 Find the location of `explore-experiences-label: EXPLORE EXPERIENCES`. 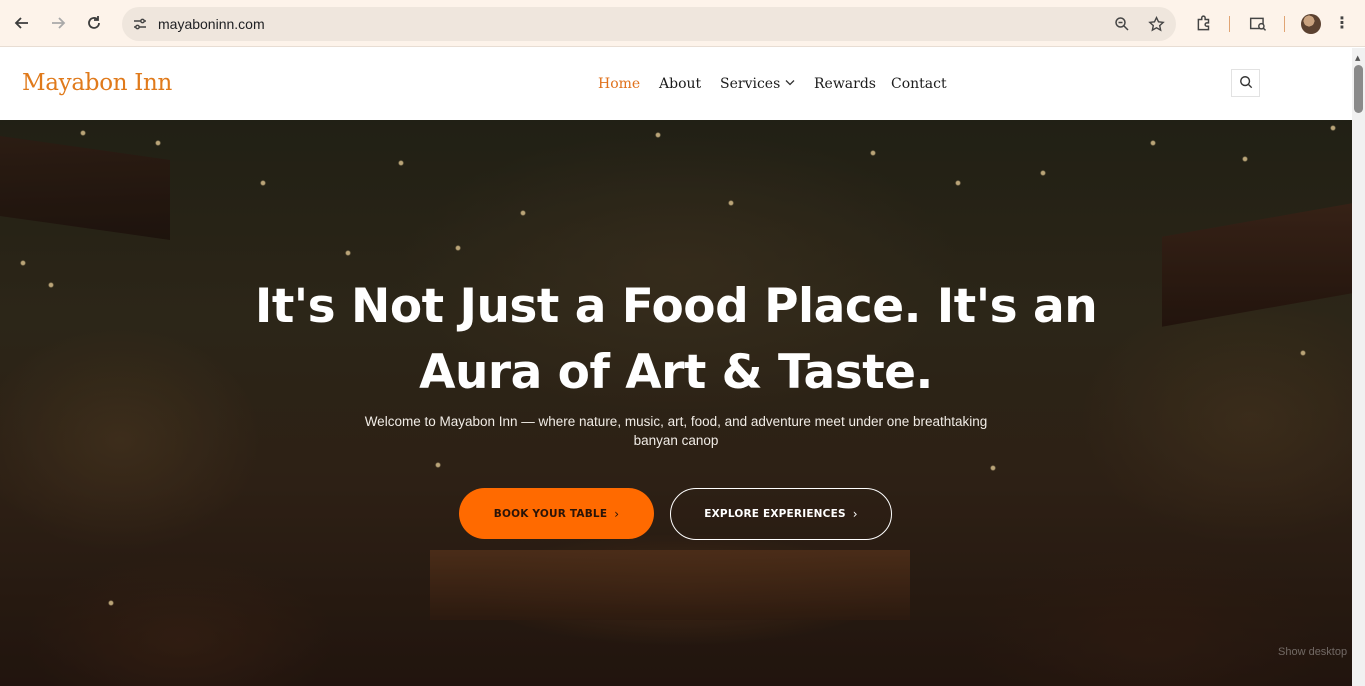

explore-experiences-label: EXPLORE EXPERIENCES is located at coordinates (775, 514).